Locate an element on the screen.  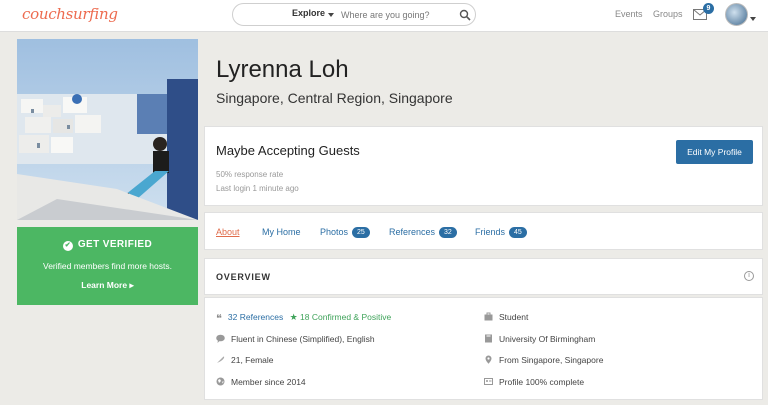
photos-count-badge: 25 is located at coordinates (361, 232).